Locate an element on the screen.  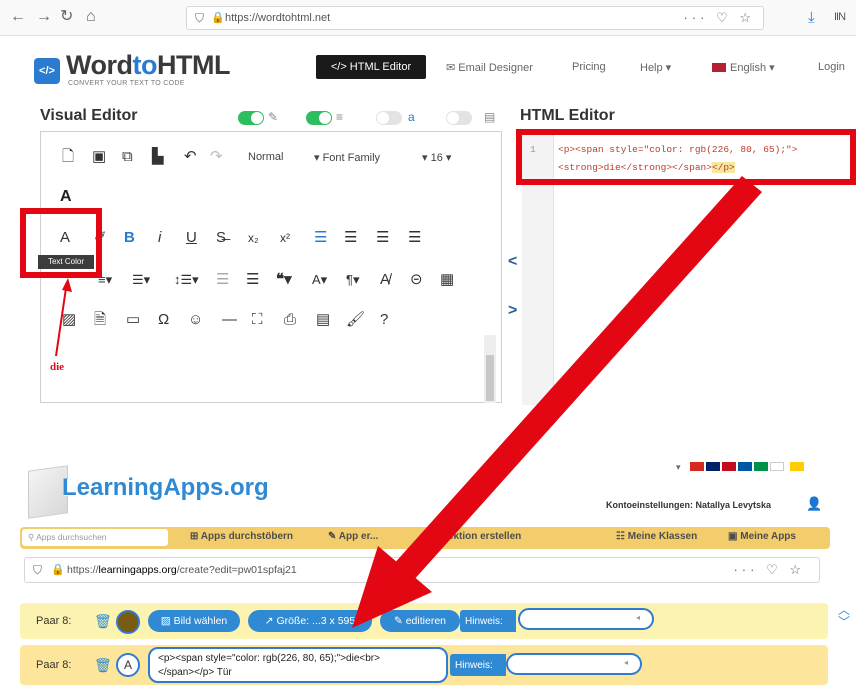
small-arrow-line is located at coordinates (61, 322).